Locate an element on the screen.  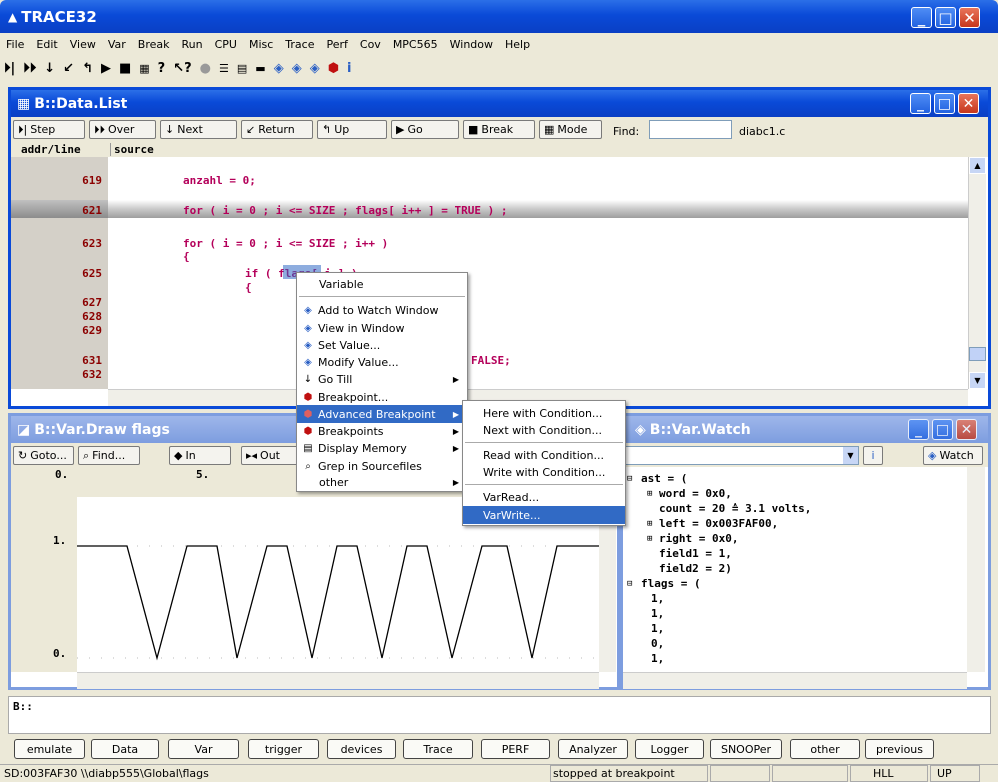
menu-item-go-till: ↓ Go Till ▶ is located at coordinates (382, 379).